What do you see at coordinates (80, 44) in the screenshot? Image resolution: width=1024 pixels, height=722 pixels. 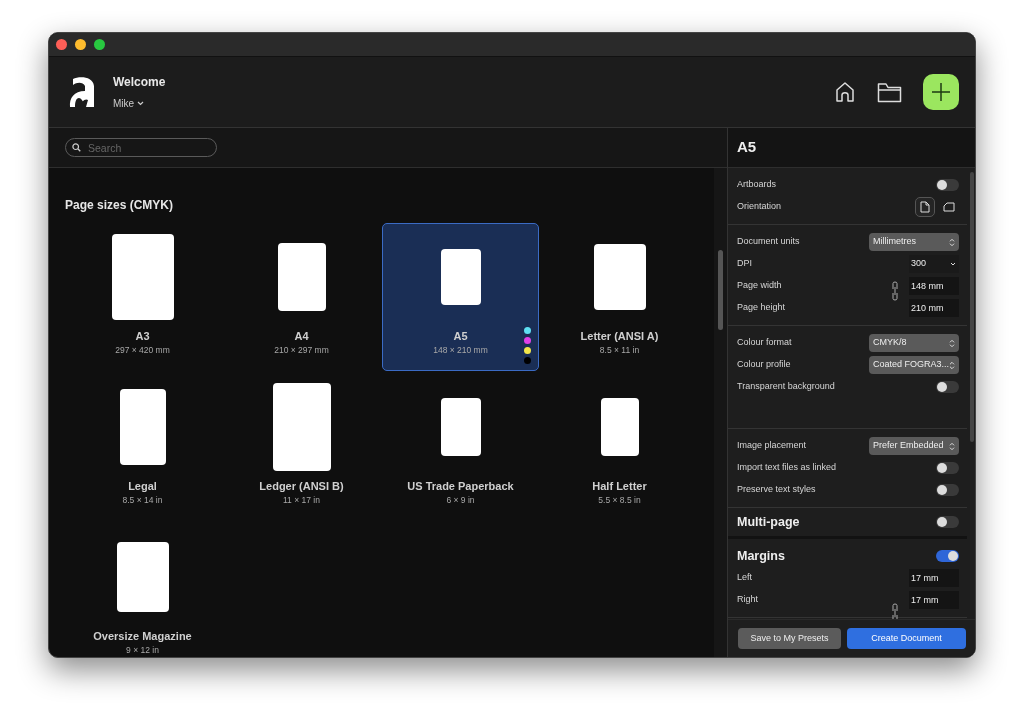 I see `minimize-icon` at bounding box center [80, 44].